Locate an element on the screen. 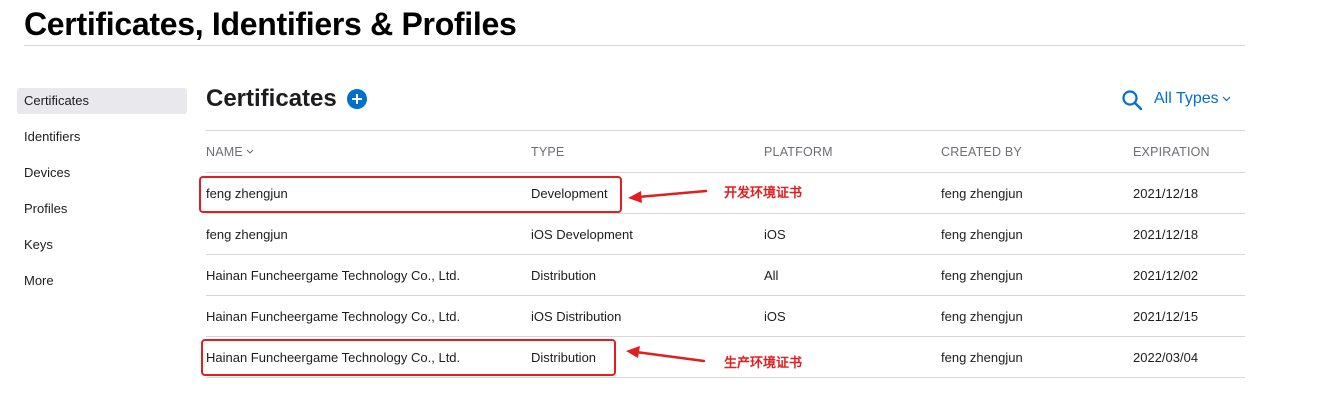 The image size is (1334, 412). cell-platform: All is located at coordinates (771, 275).